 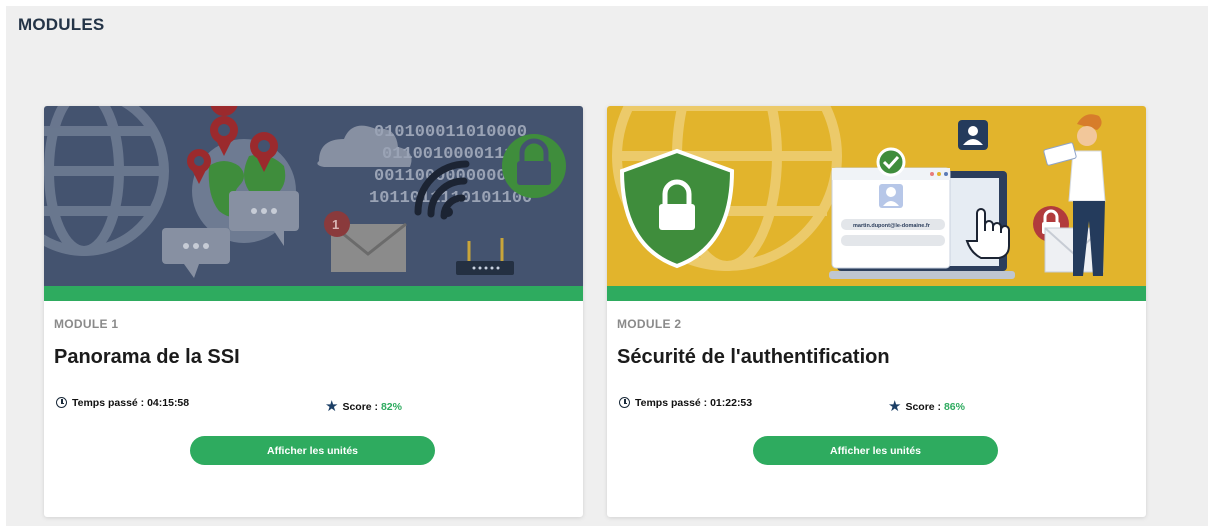 I want to click on score-value: 82%, so click(x=391, y=407).